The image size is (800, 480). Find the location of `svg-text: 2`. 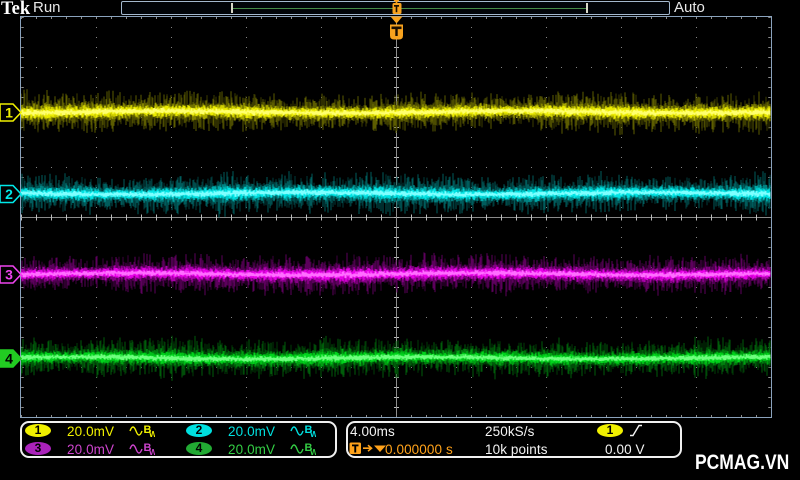

svg-text: 2 is located at coordinates (9, 194).